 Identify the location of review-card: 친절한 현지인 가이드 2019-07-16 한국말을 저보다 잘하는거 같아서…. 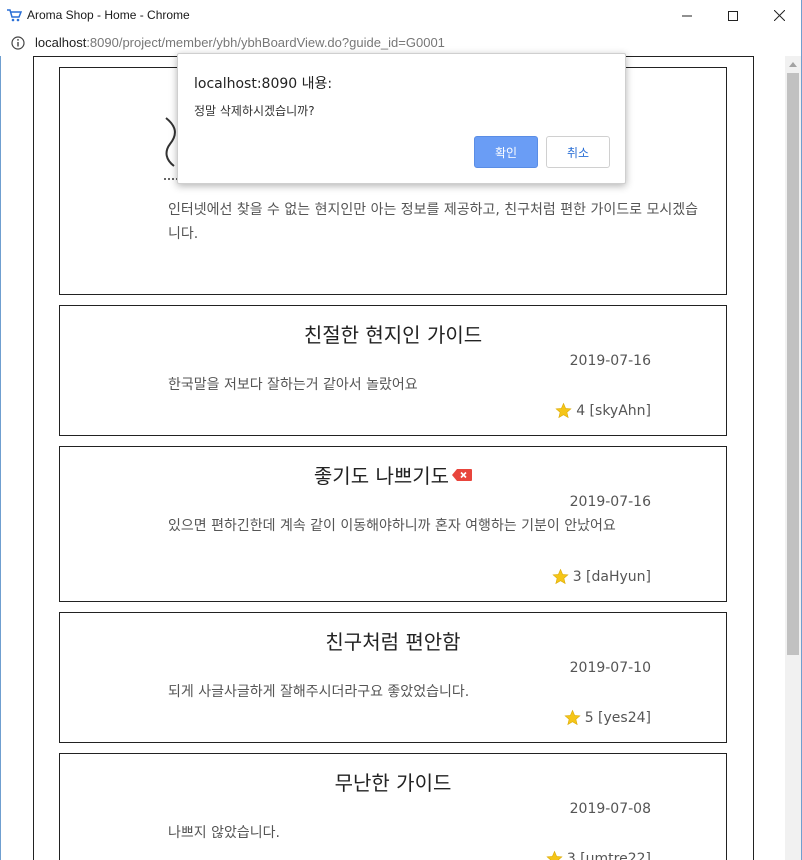
(393, 370).